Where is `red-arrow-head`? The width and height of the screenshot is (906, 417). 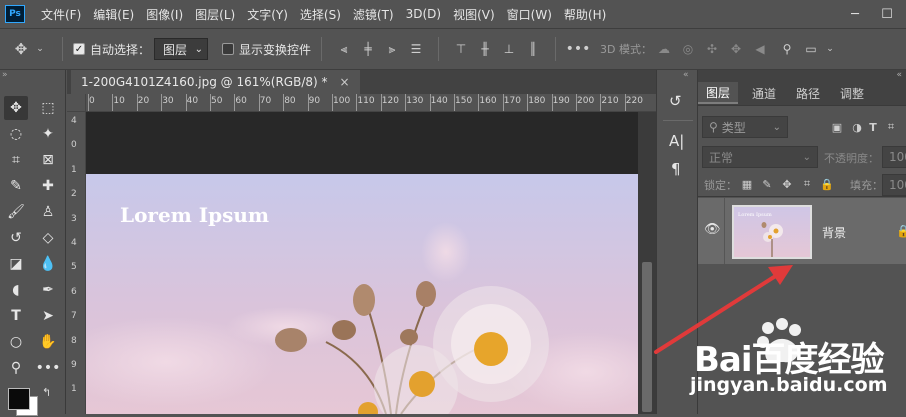
red-arrow-head is located at coordinates (780, 275).